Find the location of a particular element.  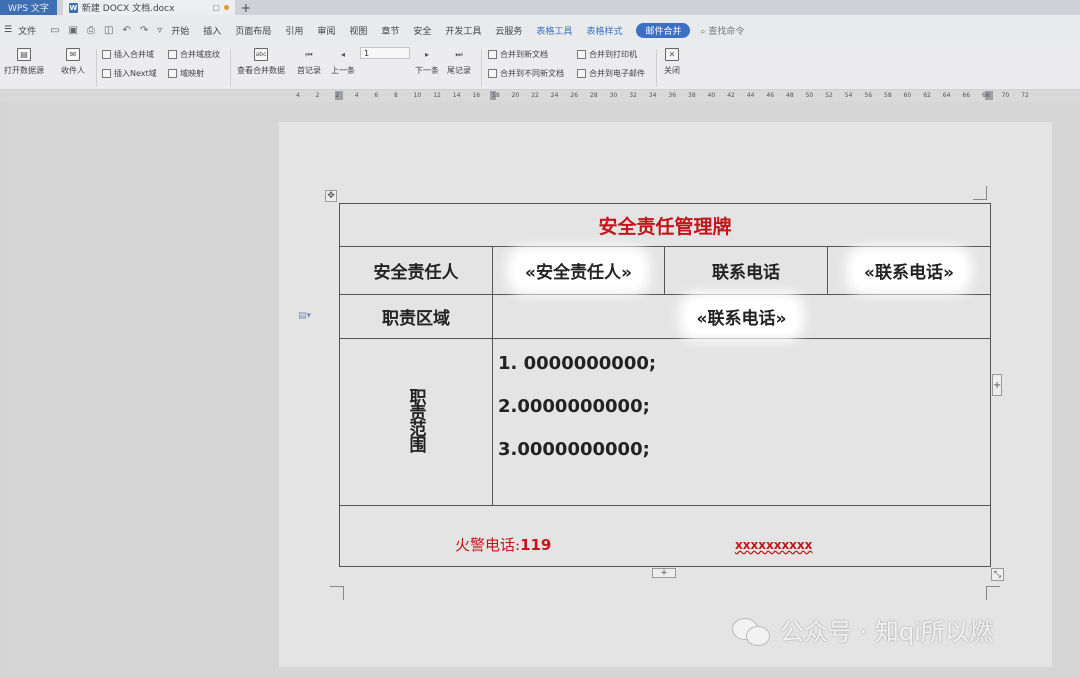

merge-field-shading-label: 合并域底纹 is located at coordinates (200, 54).